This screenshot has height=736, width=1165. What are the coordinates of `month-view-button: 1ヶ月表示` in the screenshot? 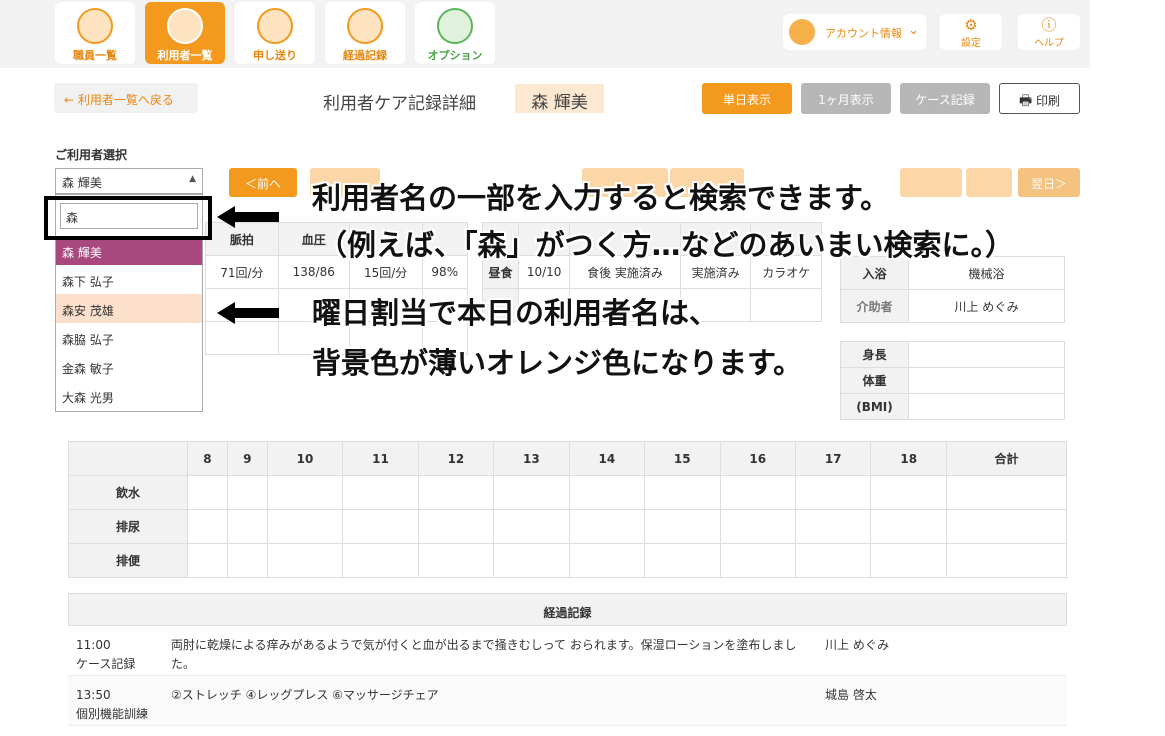 It's located at (846, 98).